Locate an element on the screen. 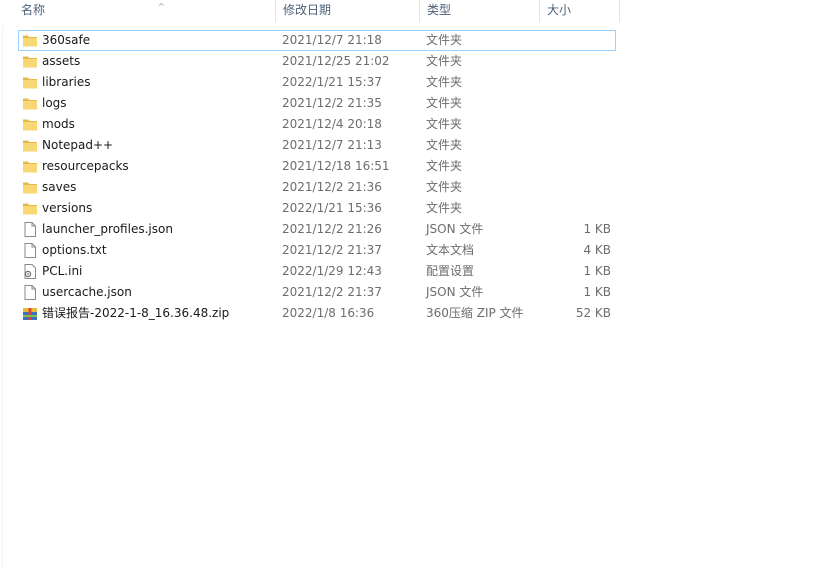 This screenshot has height=568, width=821. file-row: 360safe 2021/12/7 21:18 文件夹 is located at coordinates (317, 40).